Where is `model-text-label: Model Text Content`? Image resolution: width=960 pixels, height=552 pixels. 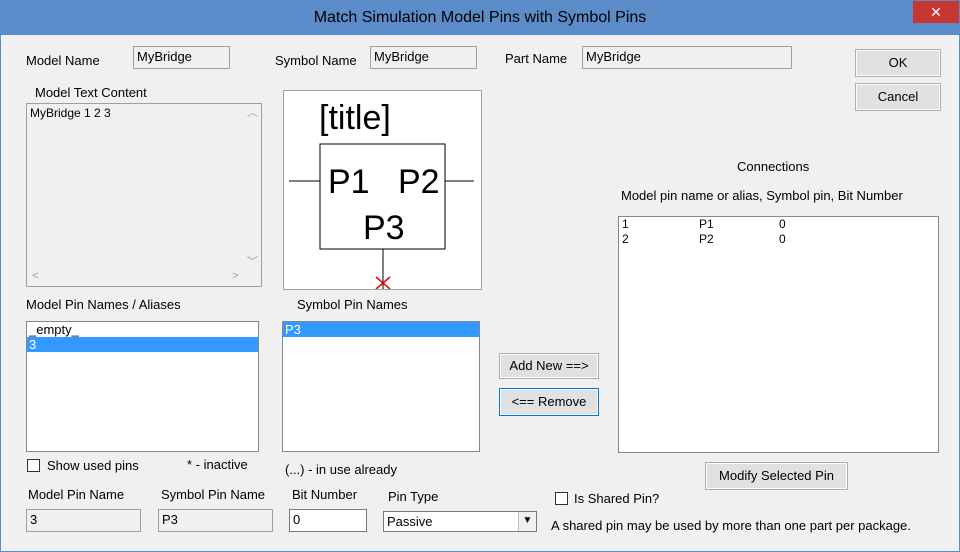 model-text-label: Model Text Content is located at coordinates (91, 92).